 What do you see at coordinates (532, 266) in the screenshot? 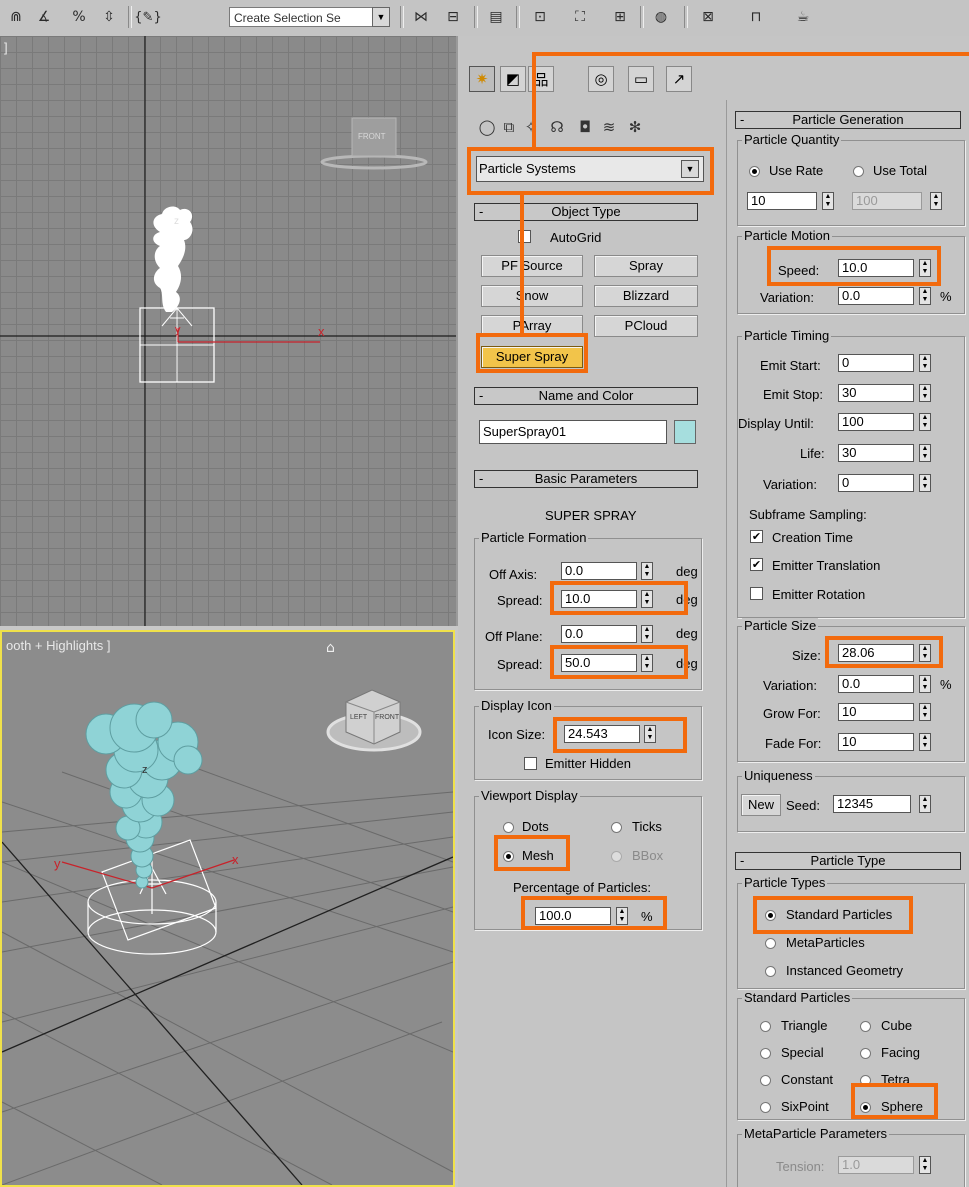
I see `pf-source-button: PF Source` at bounding box center [532, 266].